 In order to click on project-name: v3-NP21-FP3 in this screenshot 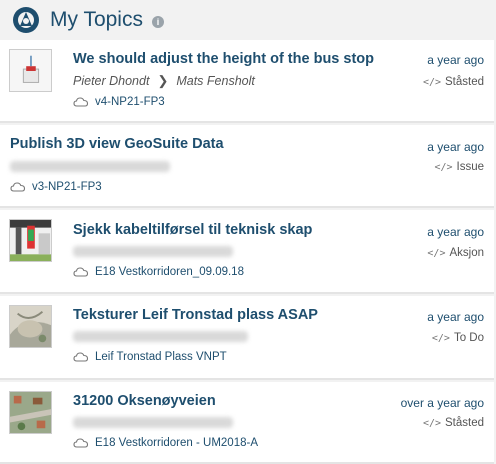, I will do `click(67, 187)`.